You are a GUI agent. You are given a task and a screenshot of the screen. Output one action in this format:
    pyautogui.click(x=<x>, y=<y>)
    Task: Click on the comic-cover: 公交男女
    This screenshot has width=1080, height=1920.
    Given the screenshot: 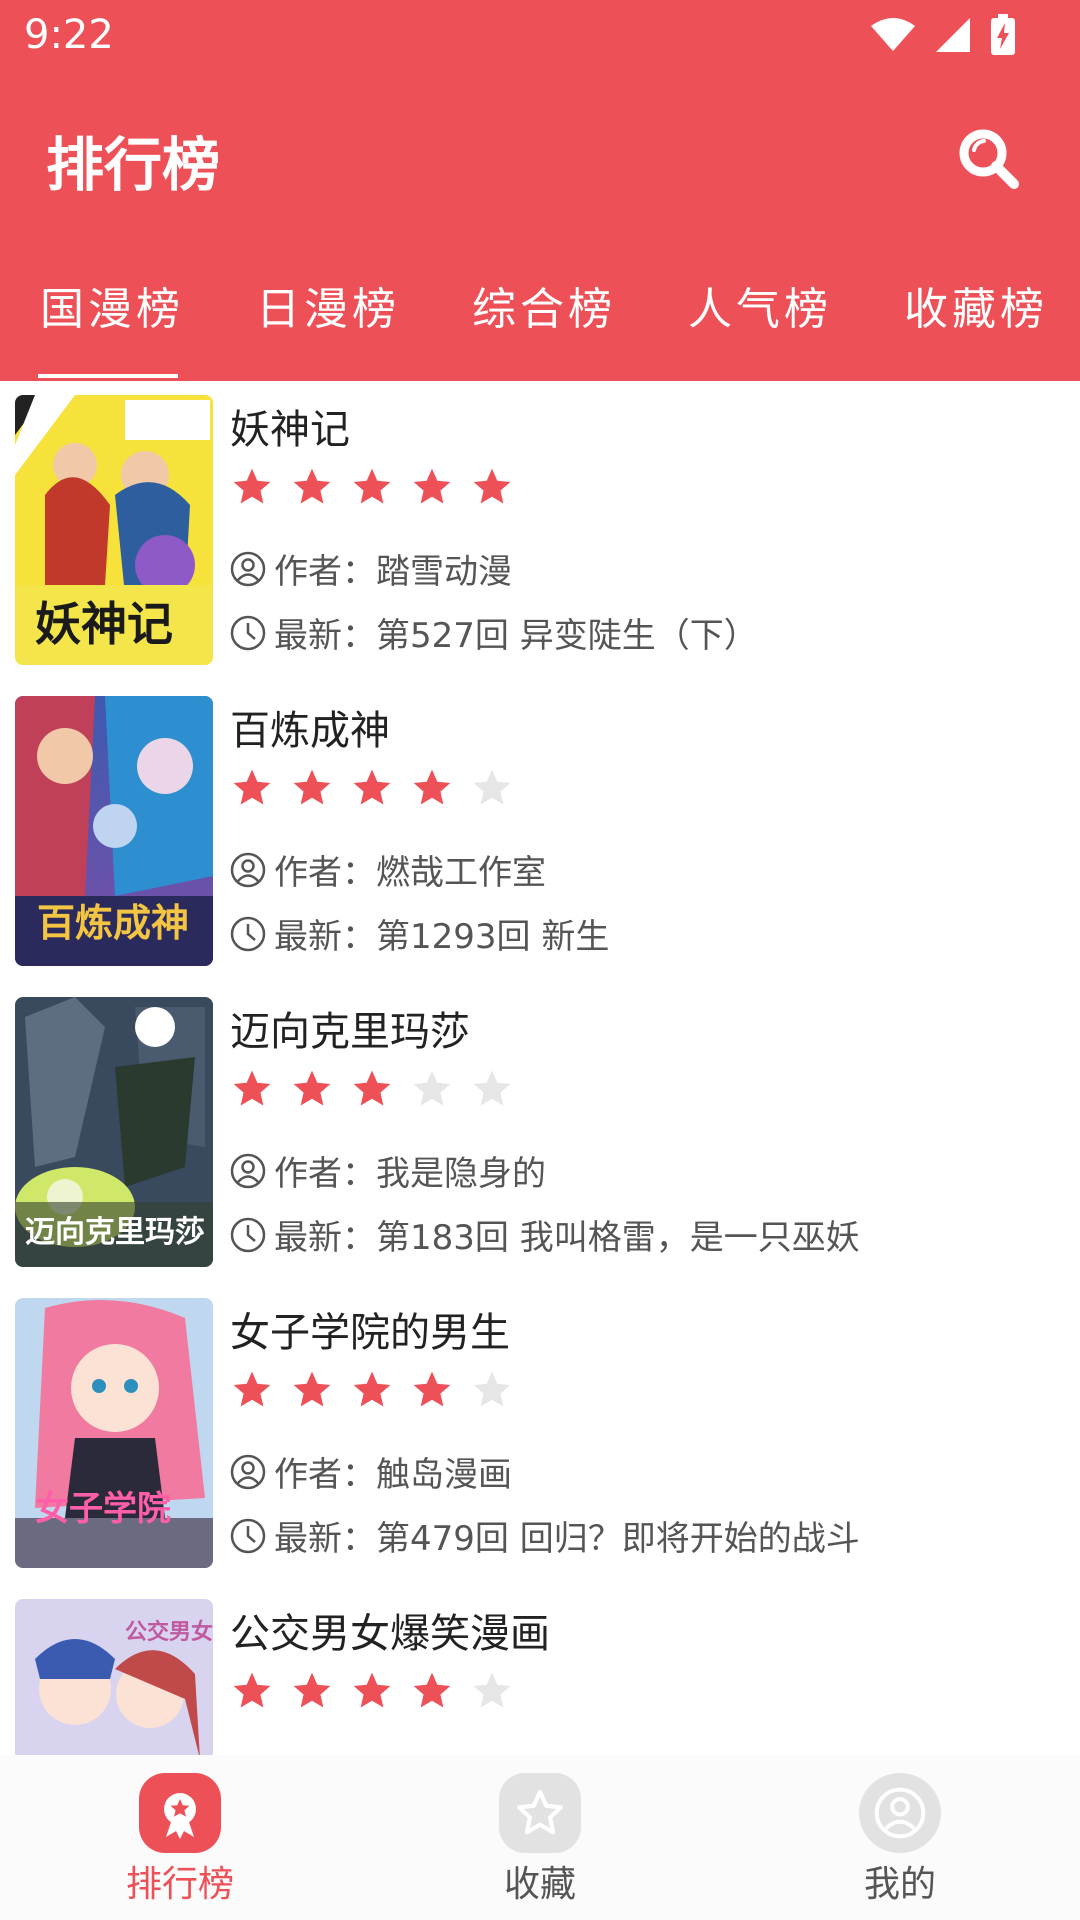 What is the action you would take?
    pyautogui.click(x=114, y=1677)
    